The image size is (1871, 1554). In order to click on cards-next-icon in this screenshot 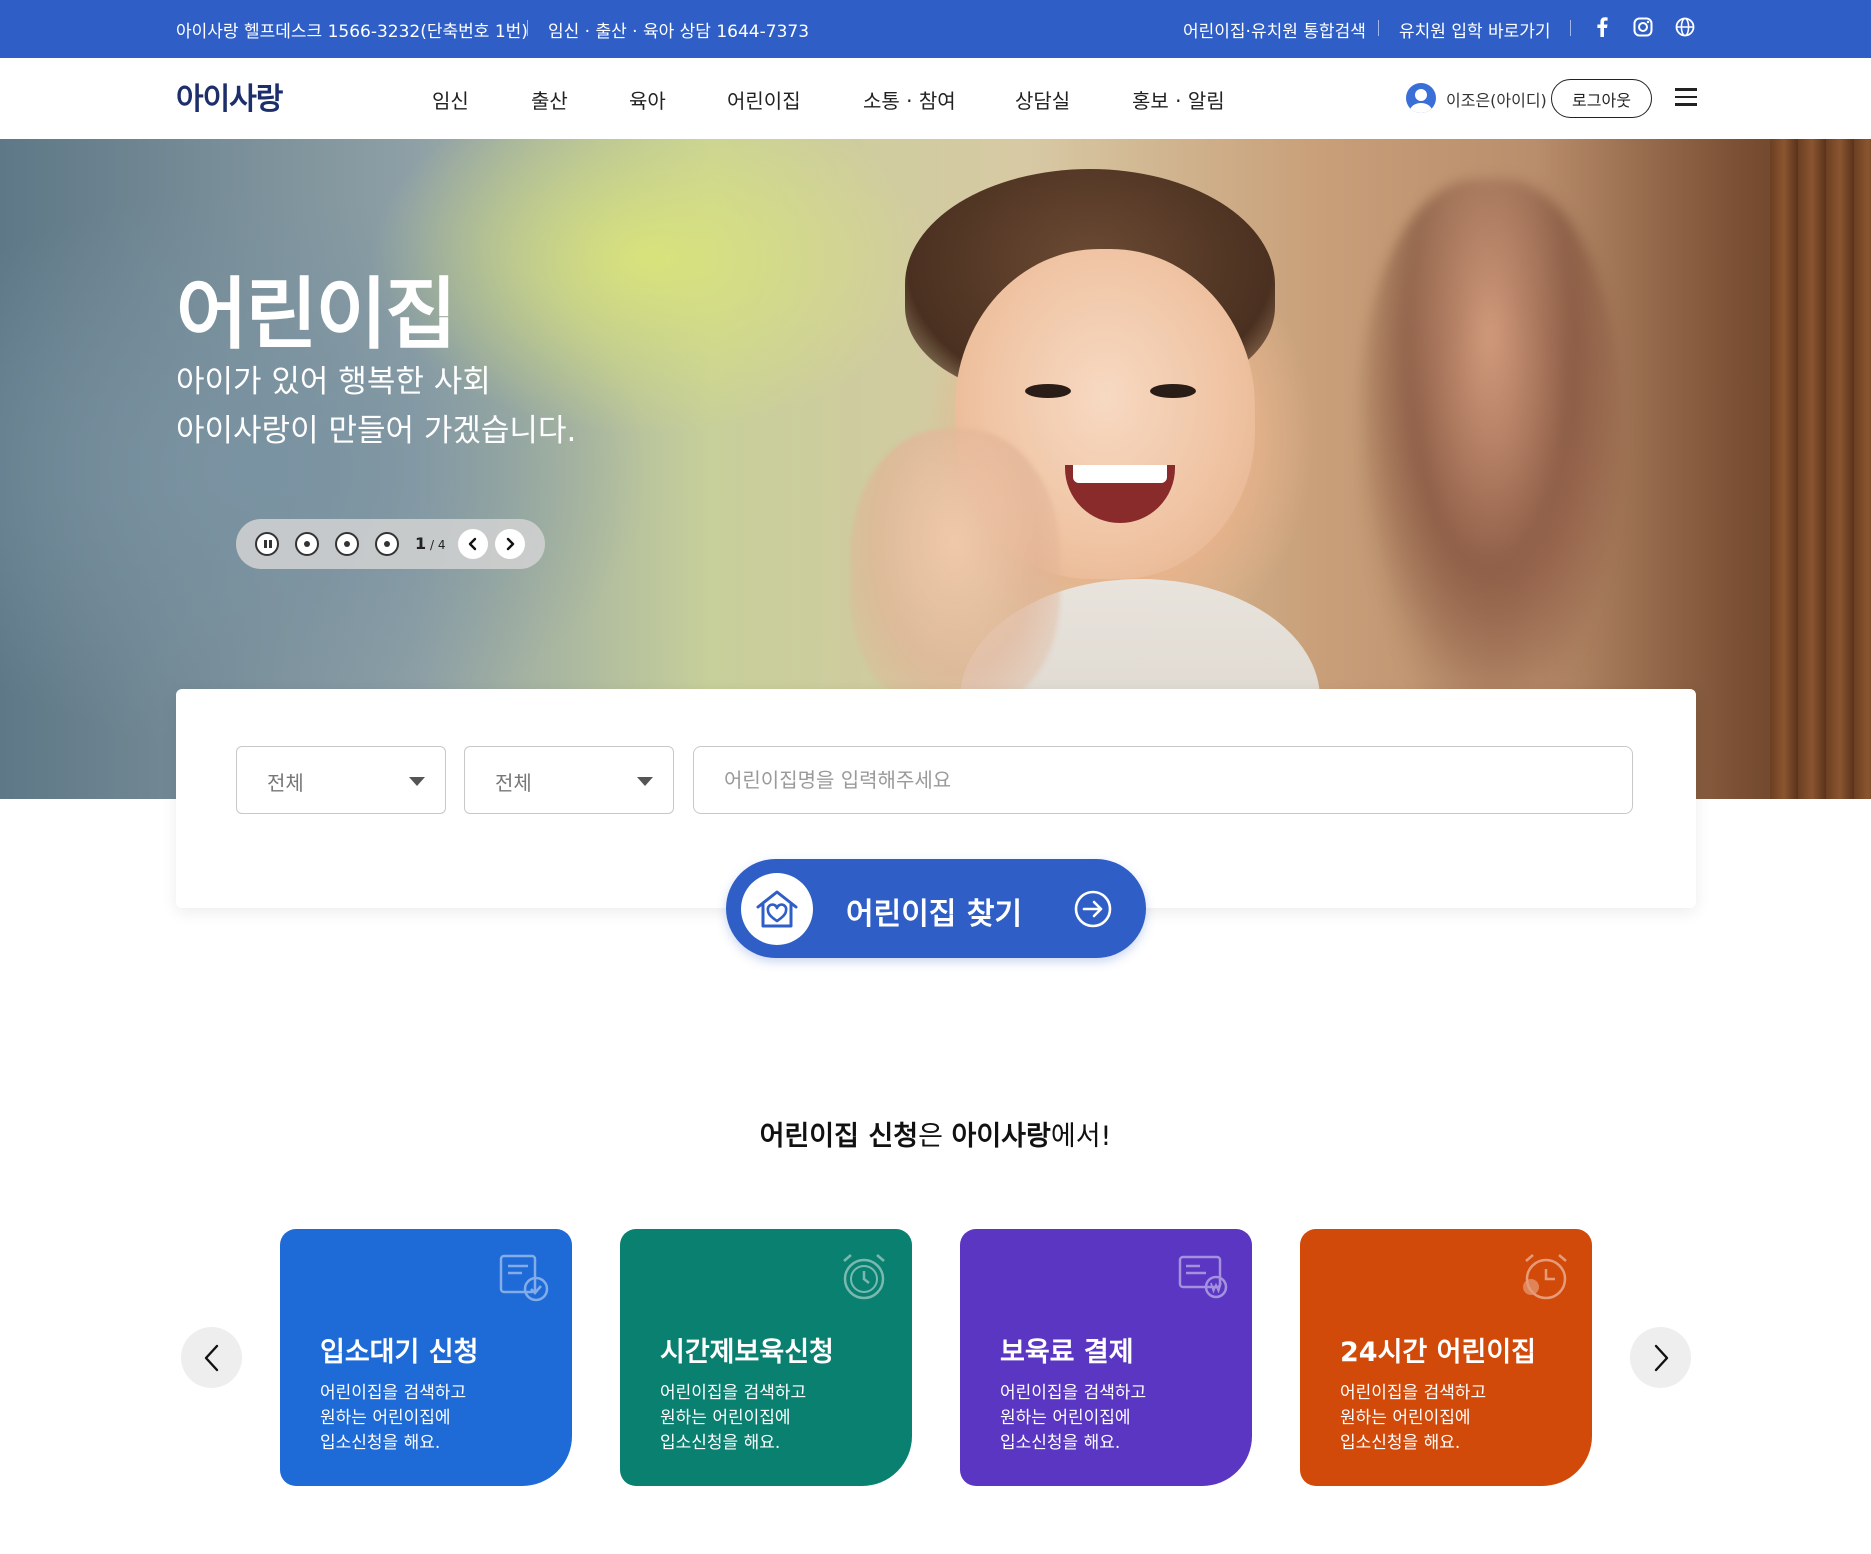, I will do `click(1660, 1357)`.